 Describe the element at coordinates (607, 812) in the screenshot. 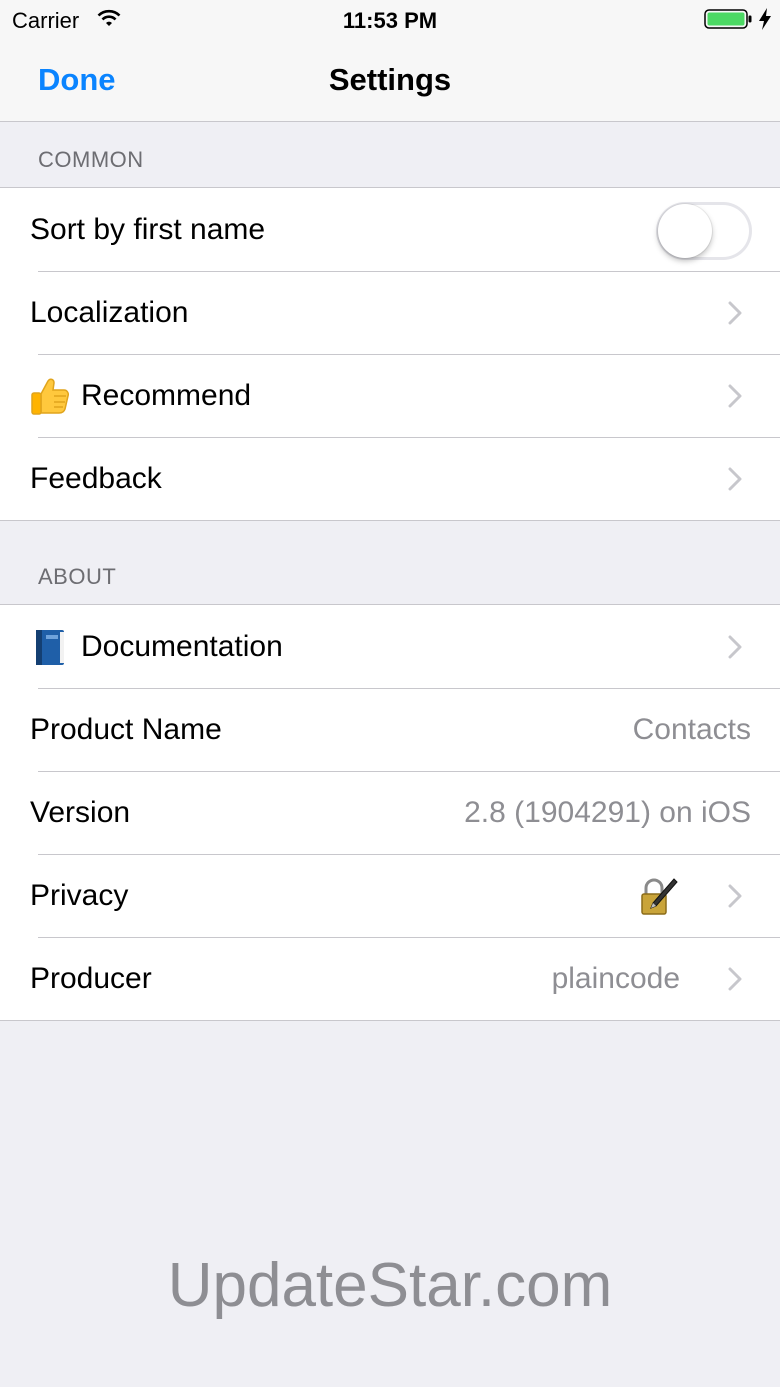

I see `version-value: 2.8 (1904291) on iOS` at that location.